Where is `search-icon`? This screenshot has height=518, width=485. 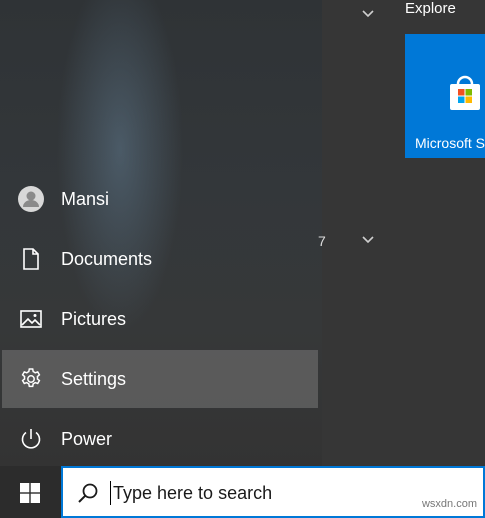 search-icon is located at coordinates (88, 495).